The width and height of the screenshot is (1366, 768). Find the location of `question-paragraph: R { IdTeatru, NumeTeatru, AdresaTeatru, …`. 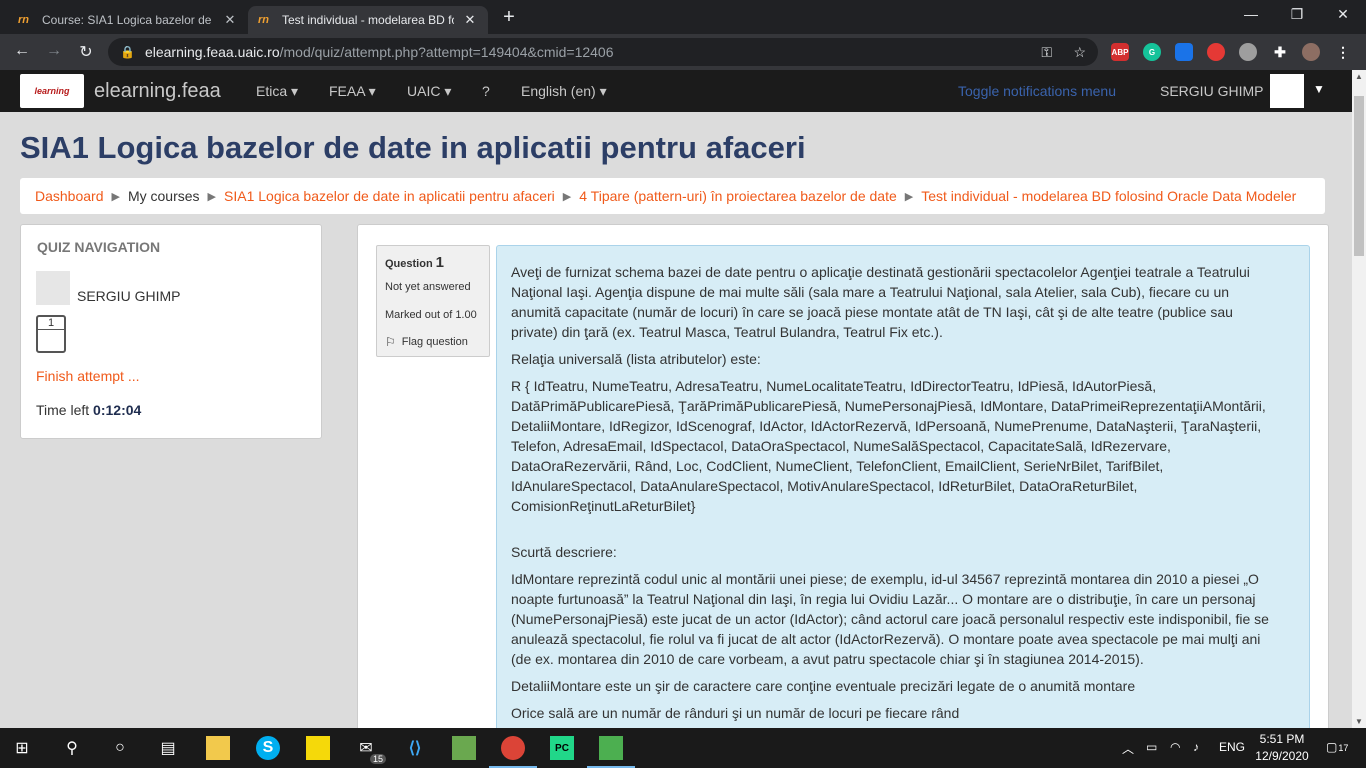

question-paragraph: R { IdTeatru, NumeTeatru, AdresaTeatru, … is located at coordinates (888, 446).